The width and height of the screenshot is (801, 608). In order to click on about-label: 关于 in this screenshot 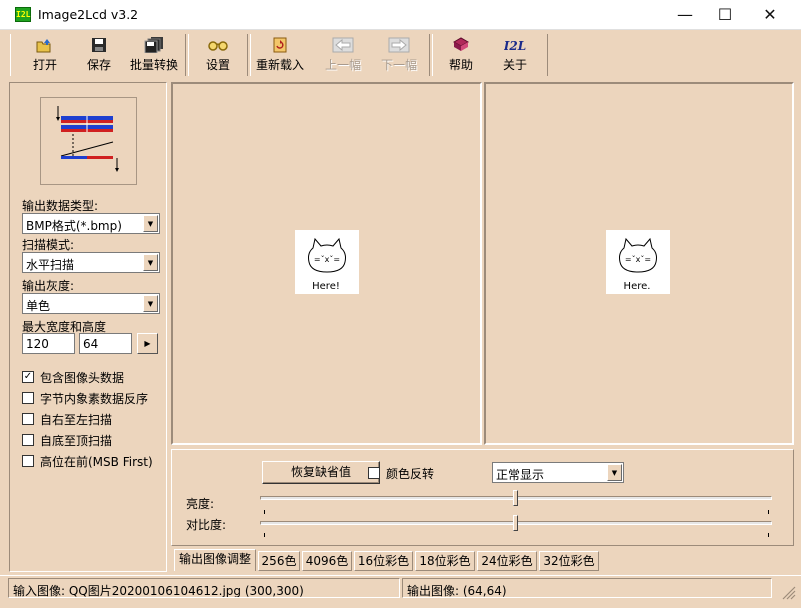, I will do `click(514, 65)`.